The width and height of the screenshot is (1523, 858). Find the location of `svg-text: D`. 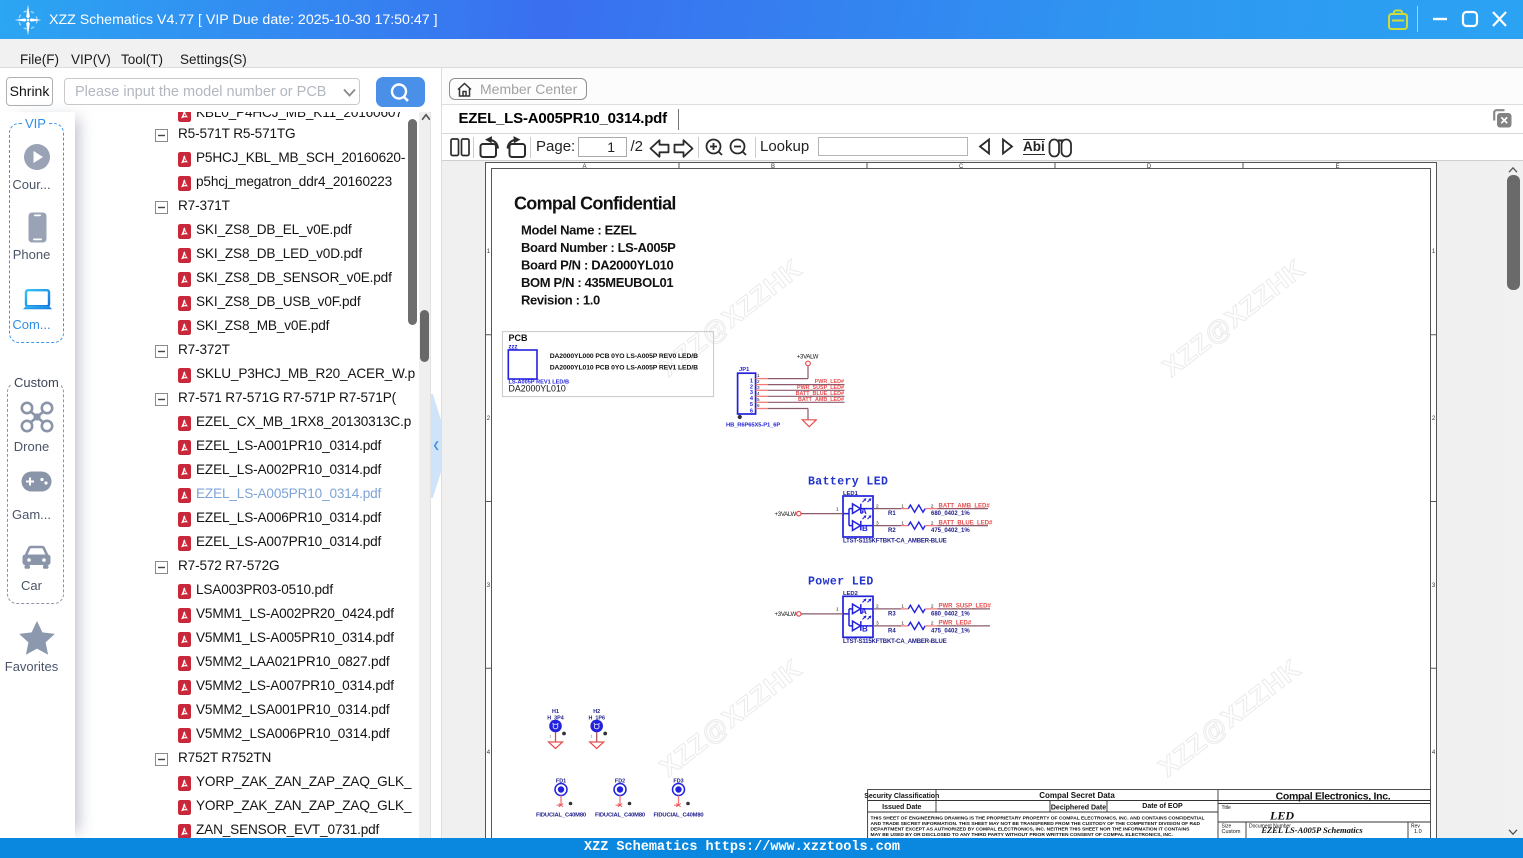

svg-text: D is located at coordinates (1149, 167).